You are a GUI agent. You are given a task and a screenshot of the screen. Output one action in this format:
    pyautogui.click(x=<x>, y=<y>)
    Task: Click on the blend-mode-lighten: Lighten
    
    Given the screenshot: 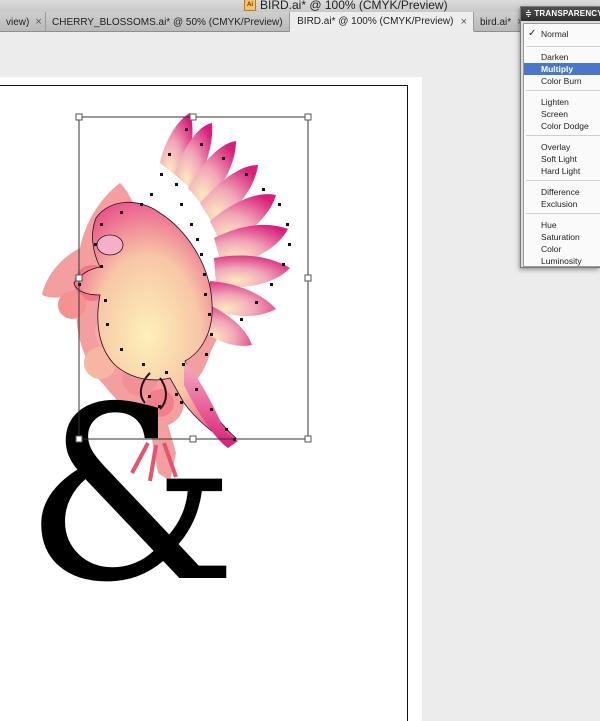 What is the action you would take?
    pyautogui.click(x=562, y=102)
    